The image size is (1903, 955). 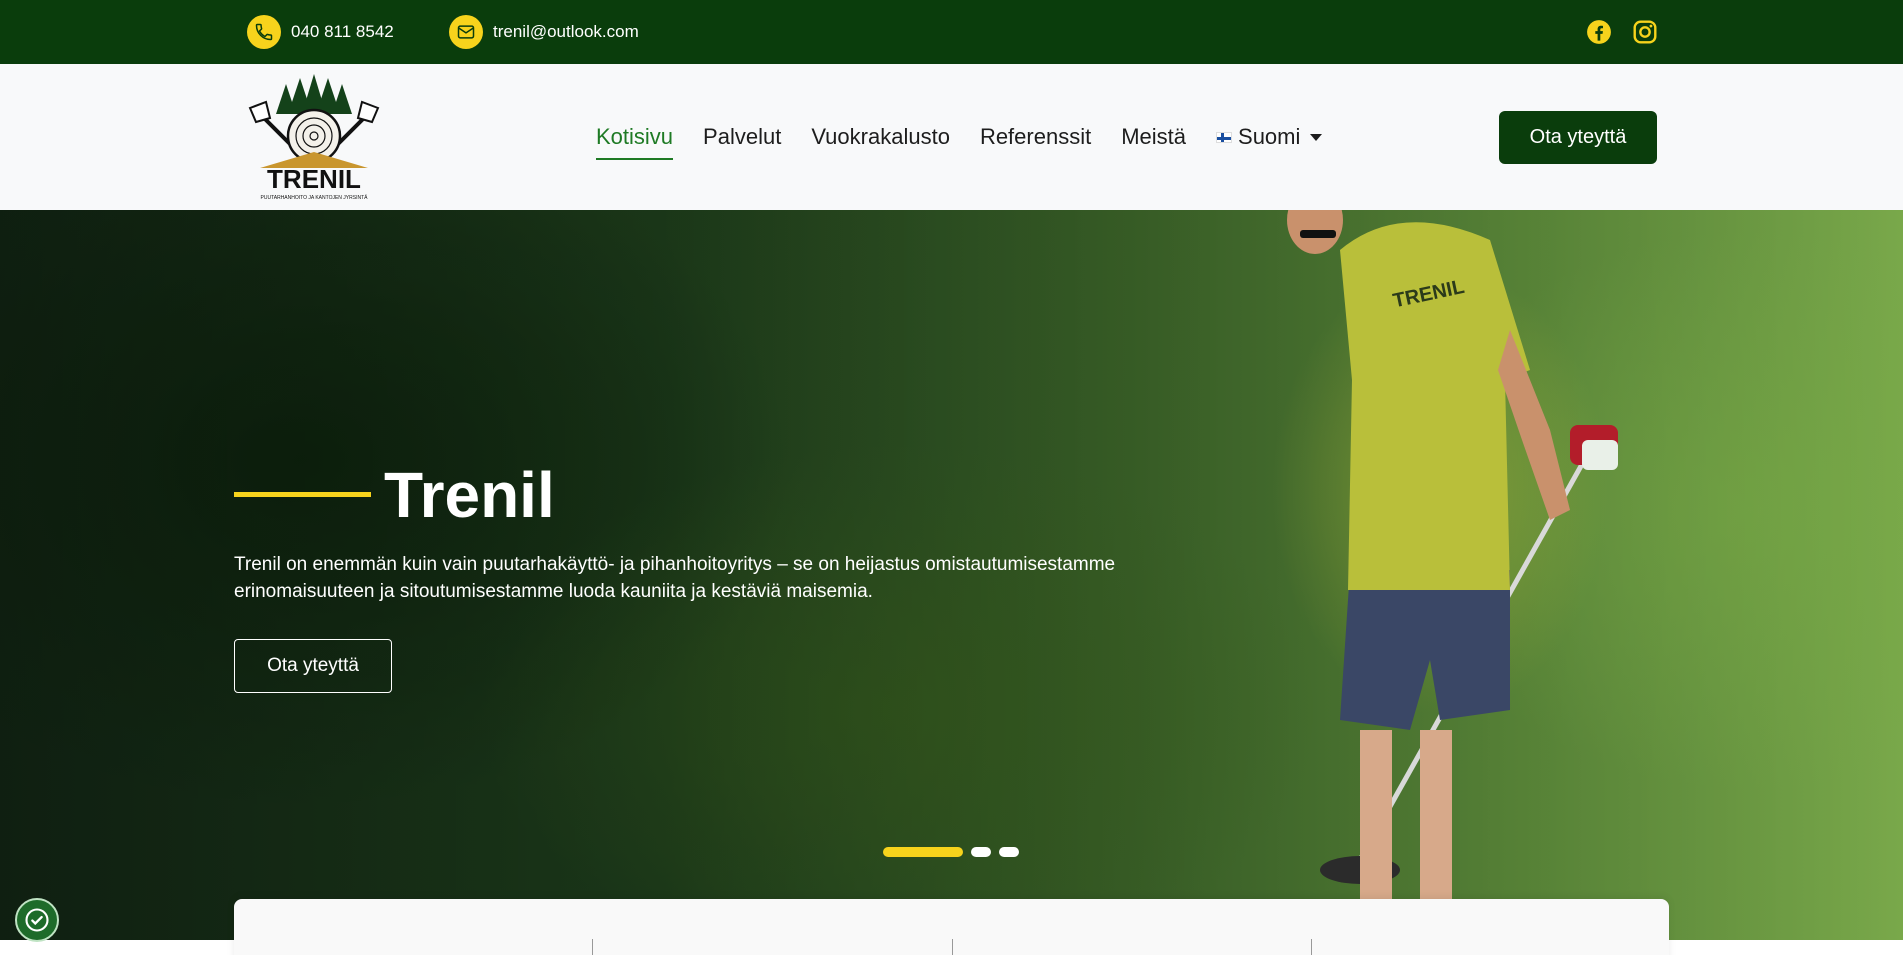 I want to click on language-label: Suomi, so click(x=1269, y=136).